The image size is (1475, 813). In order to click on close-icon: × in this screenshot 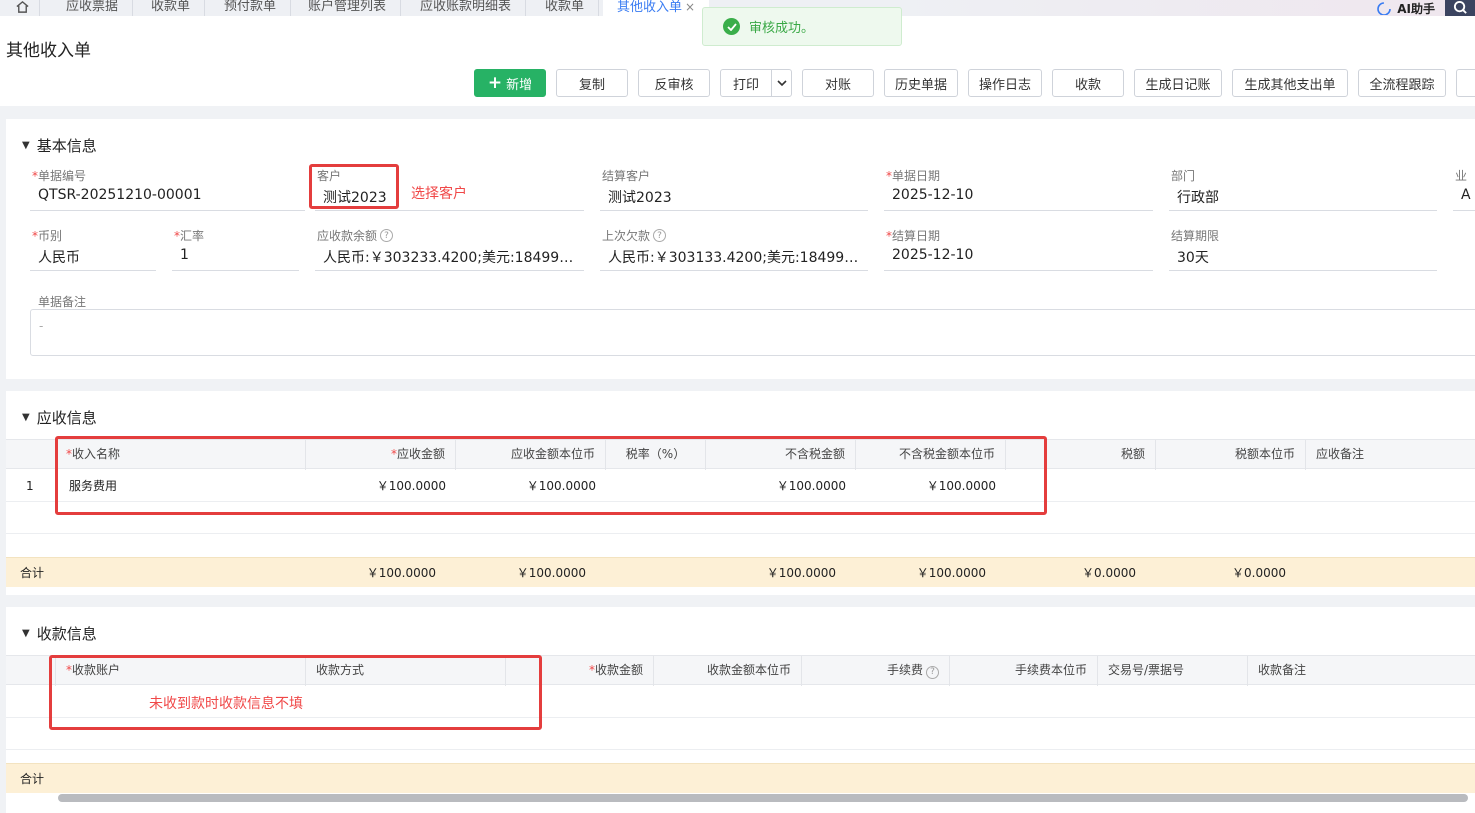, I will do `click(690, 7)`.